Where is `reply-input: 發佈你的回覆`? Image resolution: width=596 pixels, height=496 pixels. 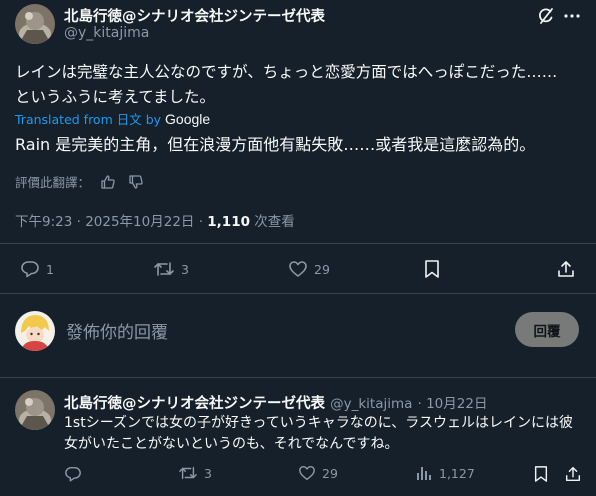 reply-input: 發佈你的回覆 is located at coordinates (281, 330).